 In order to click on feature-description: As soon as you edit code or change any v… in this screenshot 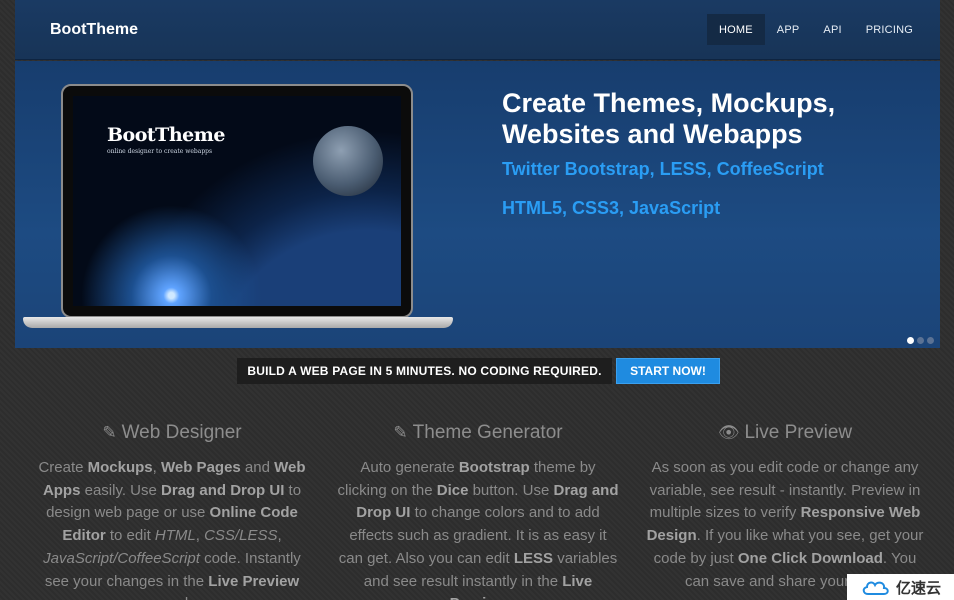, I will do `click(785, 524)`.